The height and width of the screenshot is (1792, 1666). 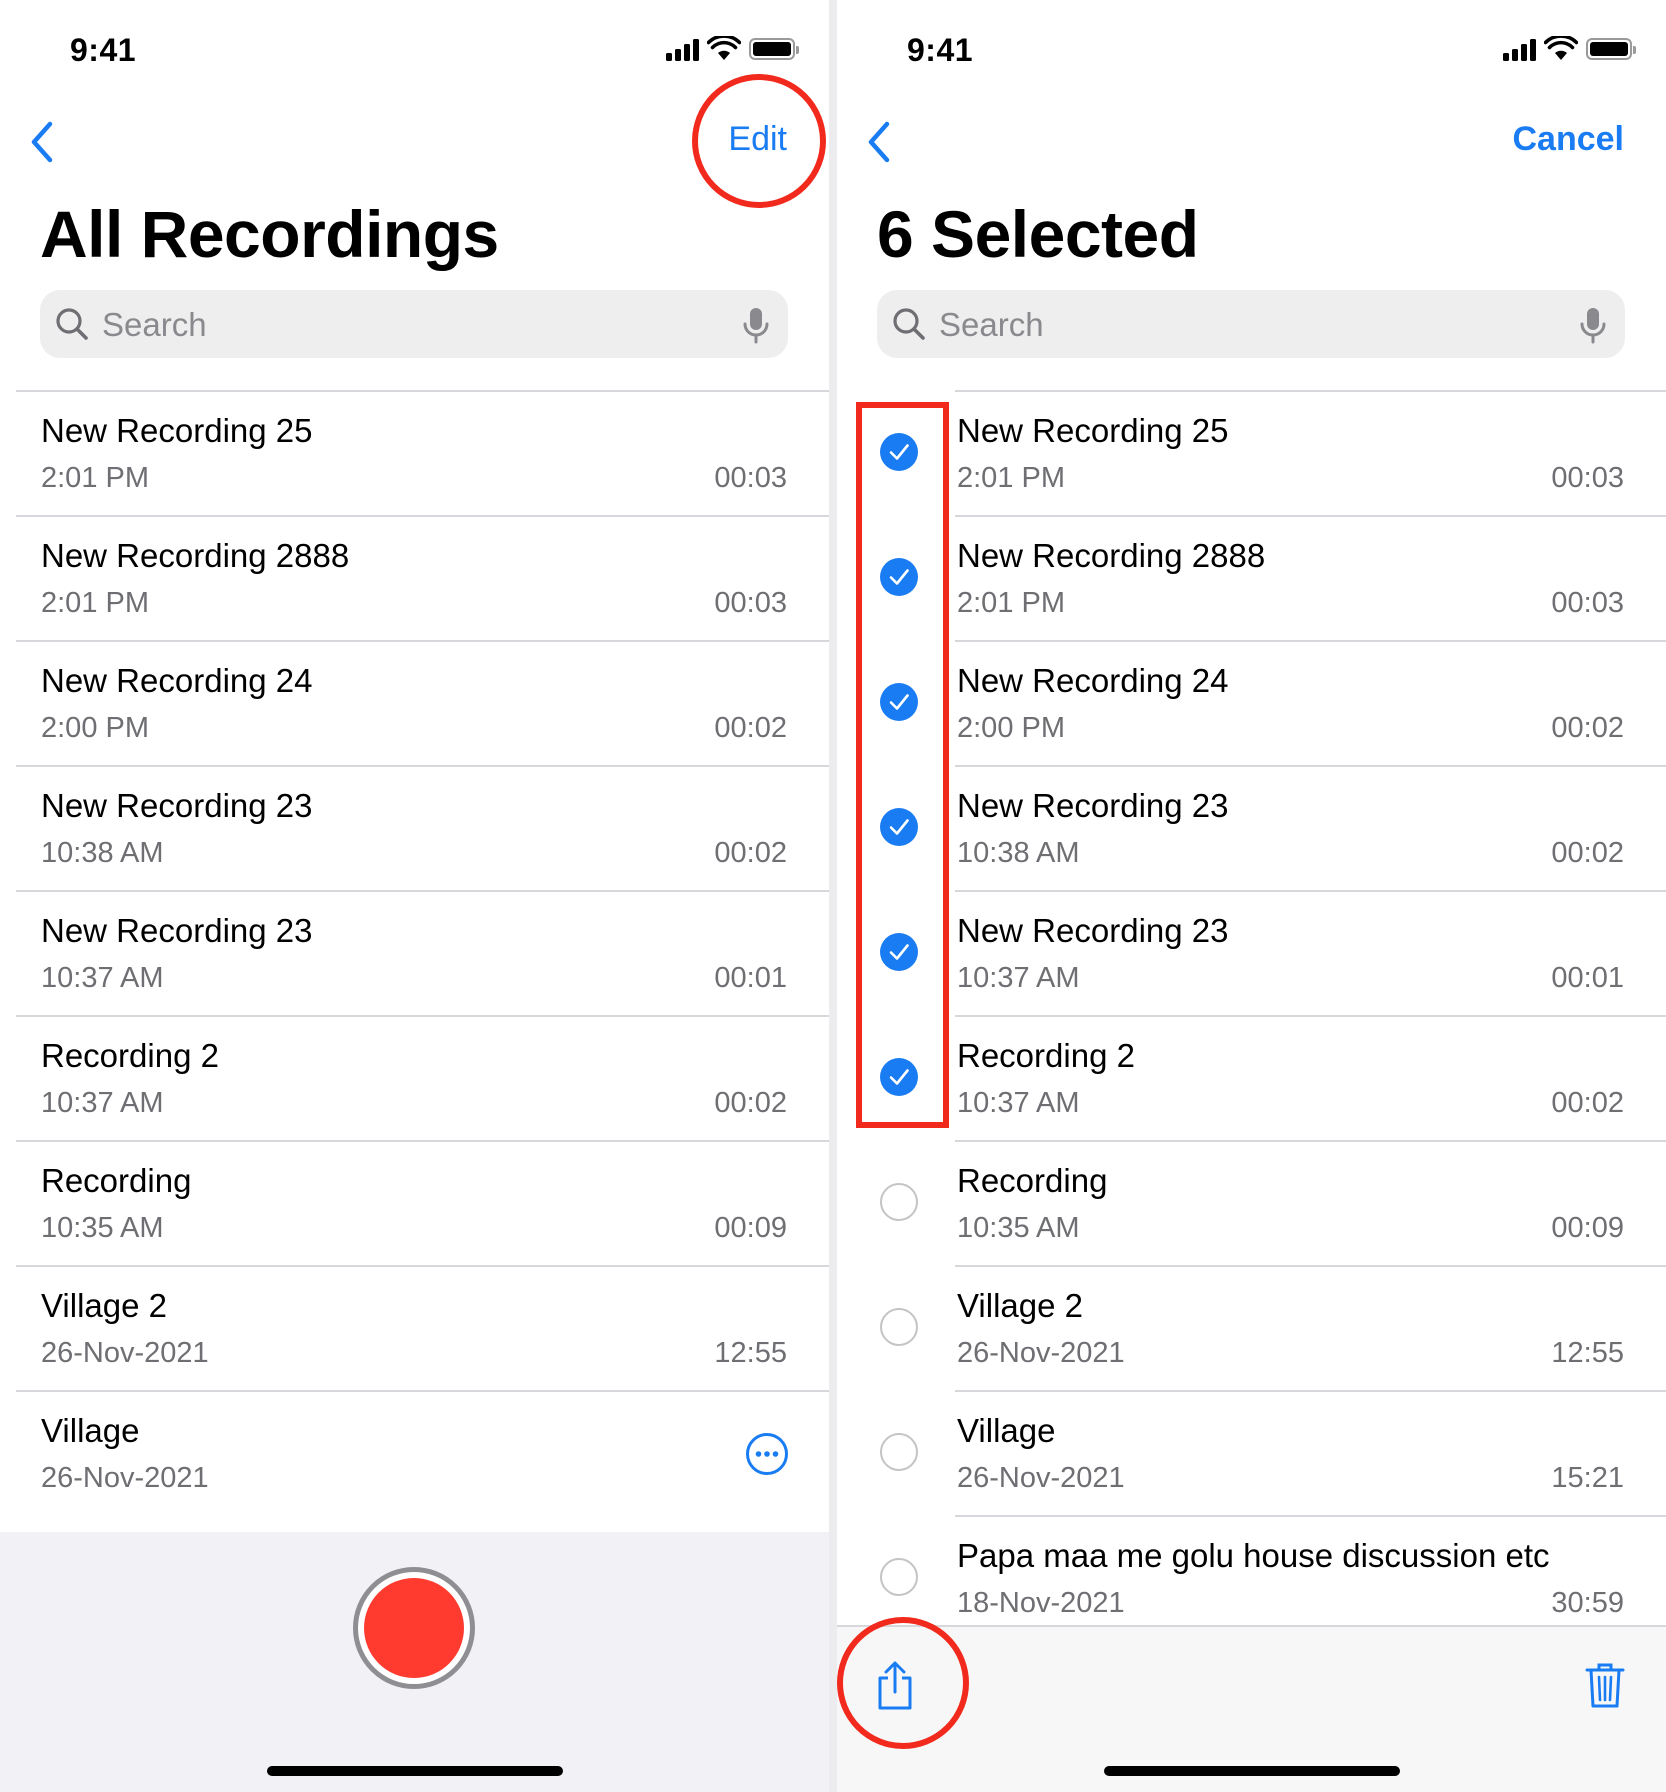 I want to click on share-icon, so click(x=895, y=1686).